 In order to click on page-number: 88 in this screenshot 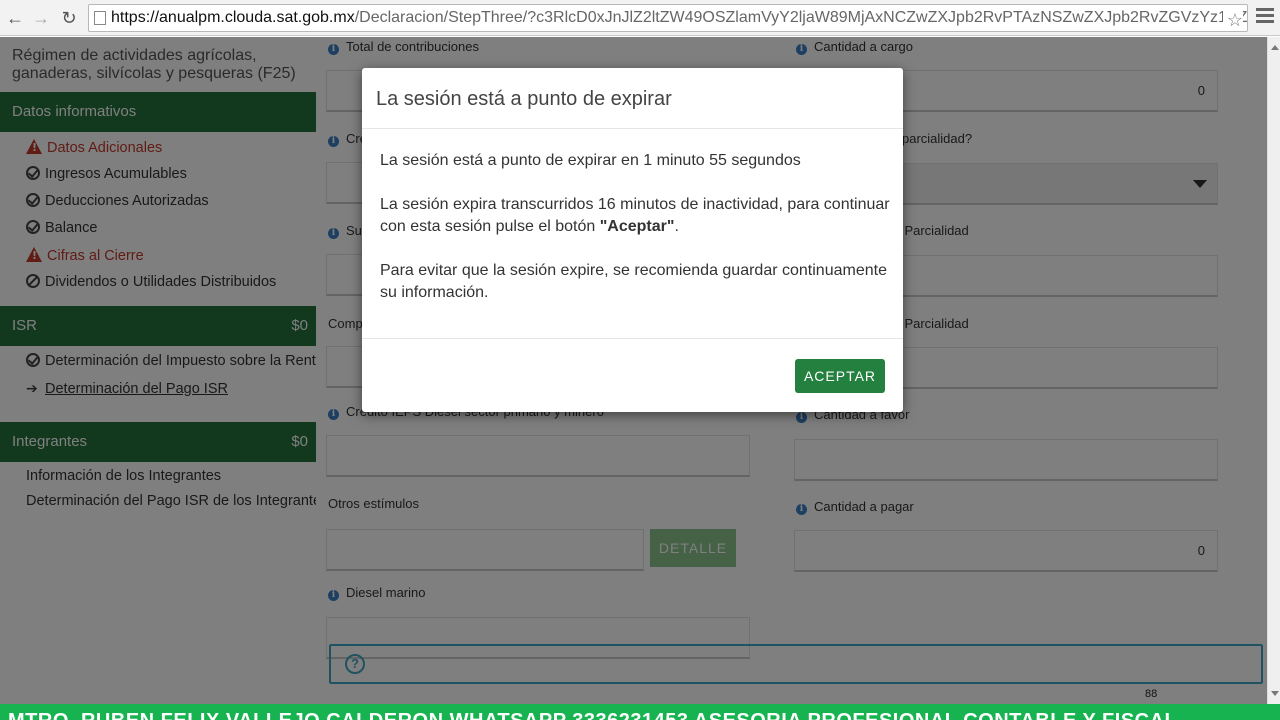, I will do `click(1151, 694)`.